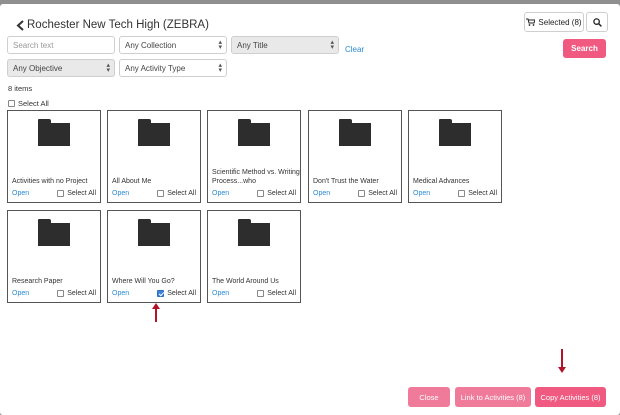 The width and height of the screenshot is (620, 415). Describe the element at coordinates (354, 49) in the screenshot. I see `clear-filters-link: Clear` at that location.